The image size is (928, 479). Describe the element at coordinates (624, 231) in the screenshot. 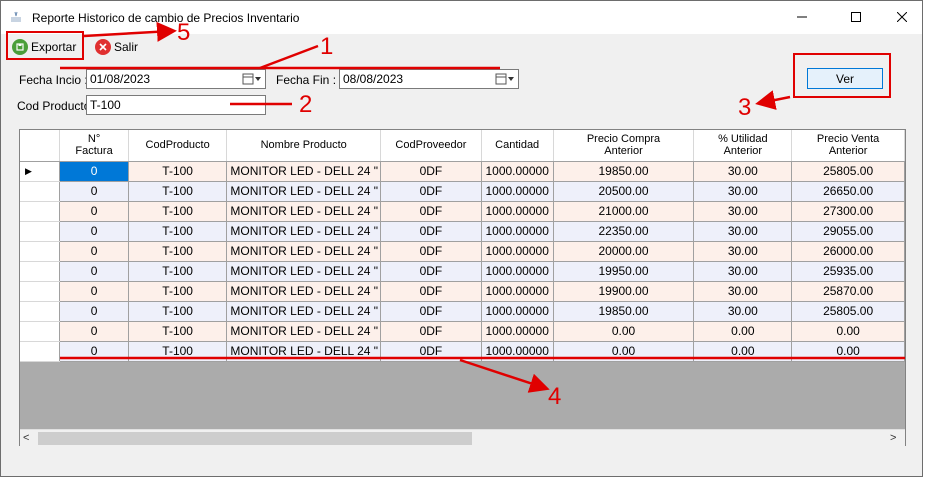

I see `cell-precio-compra: 22350.00` at that location.